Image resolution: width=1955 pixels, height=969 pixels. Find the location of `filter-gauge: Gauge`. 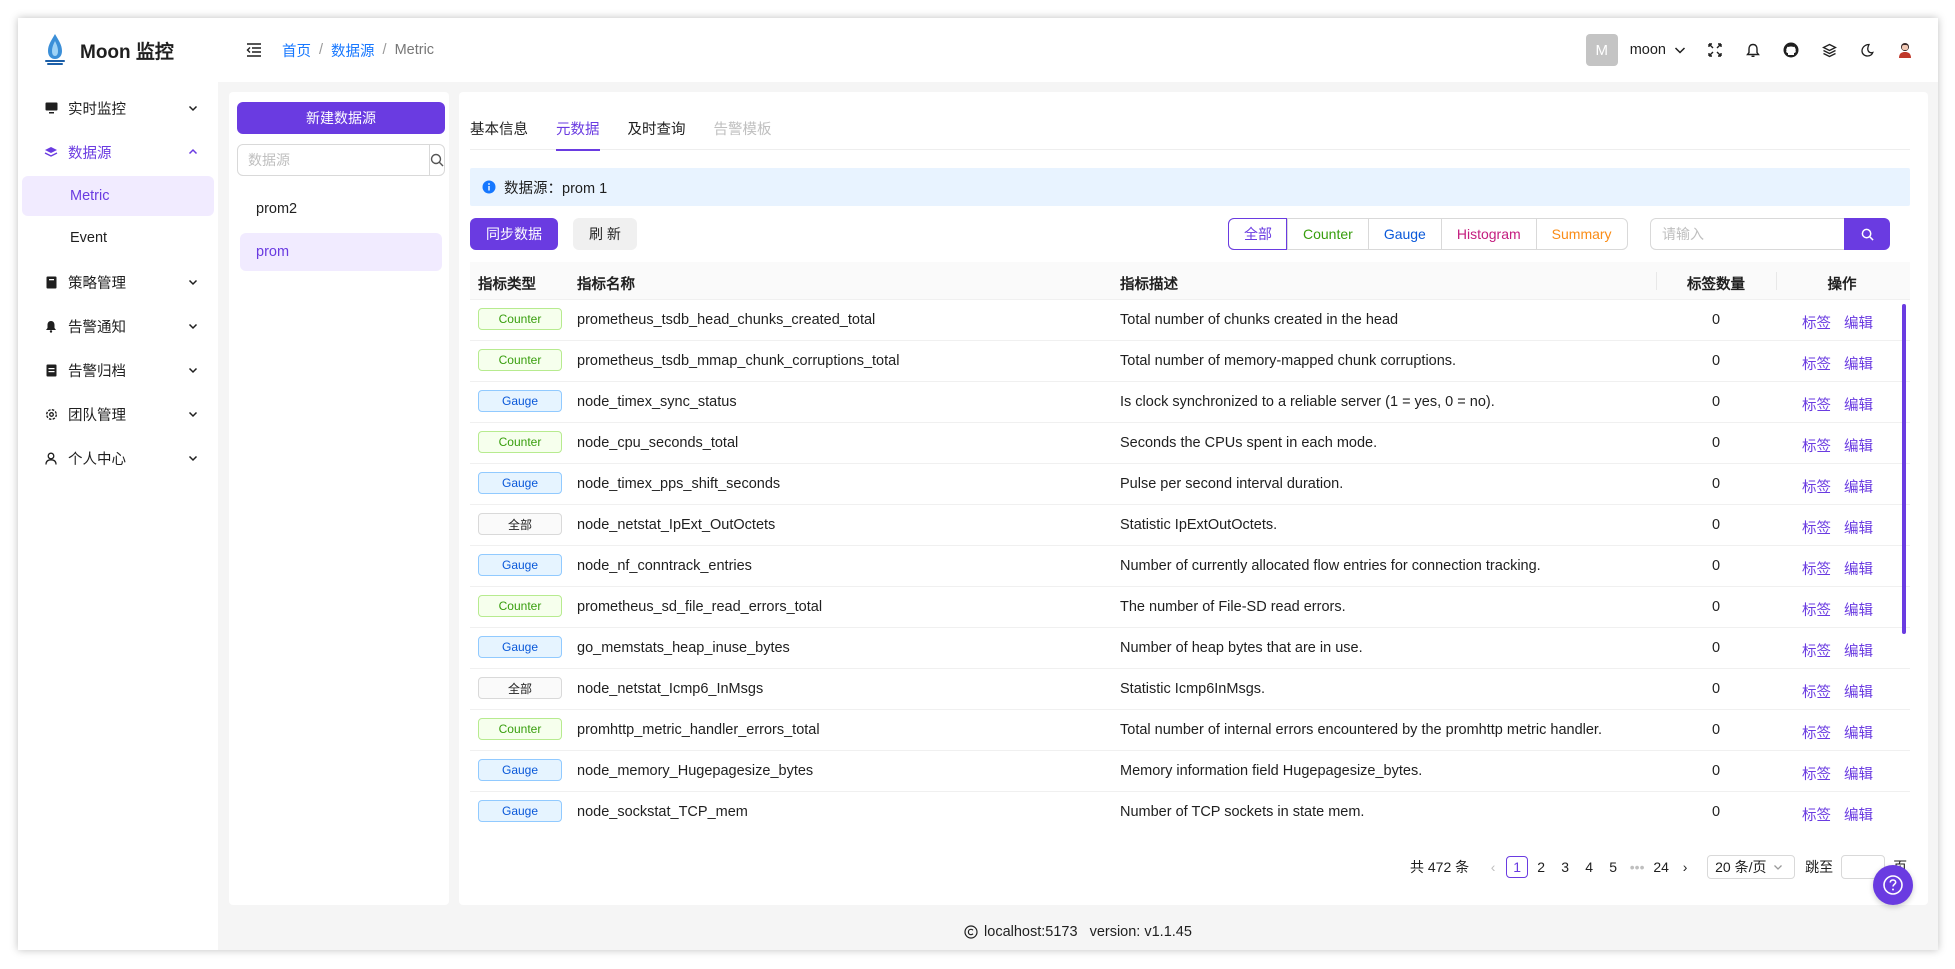

filter-gauge: Gauge is located at coordinates (1404, 234).